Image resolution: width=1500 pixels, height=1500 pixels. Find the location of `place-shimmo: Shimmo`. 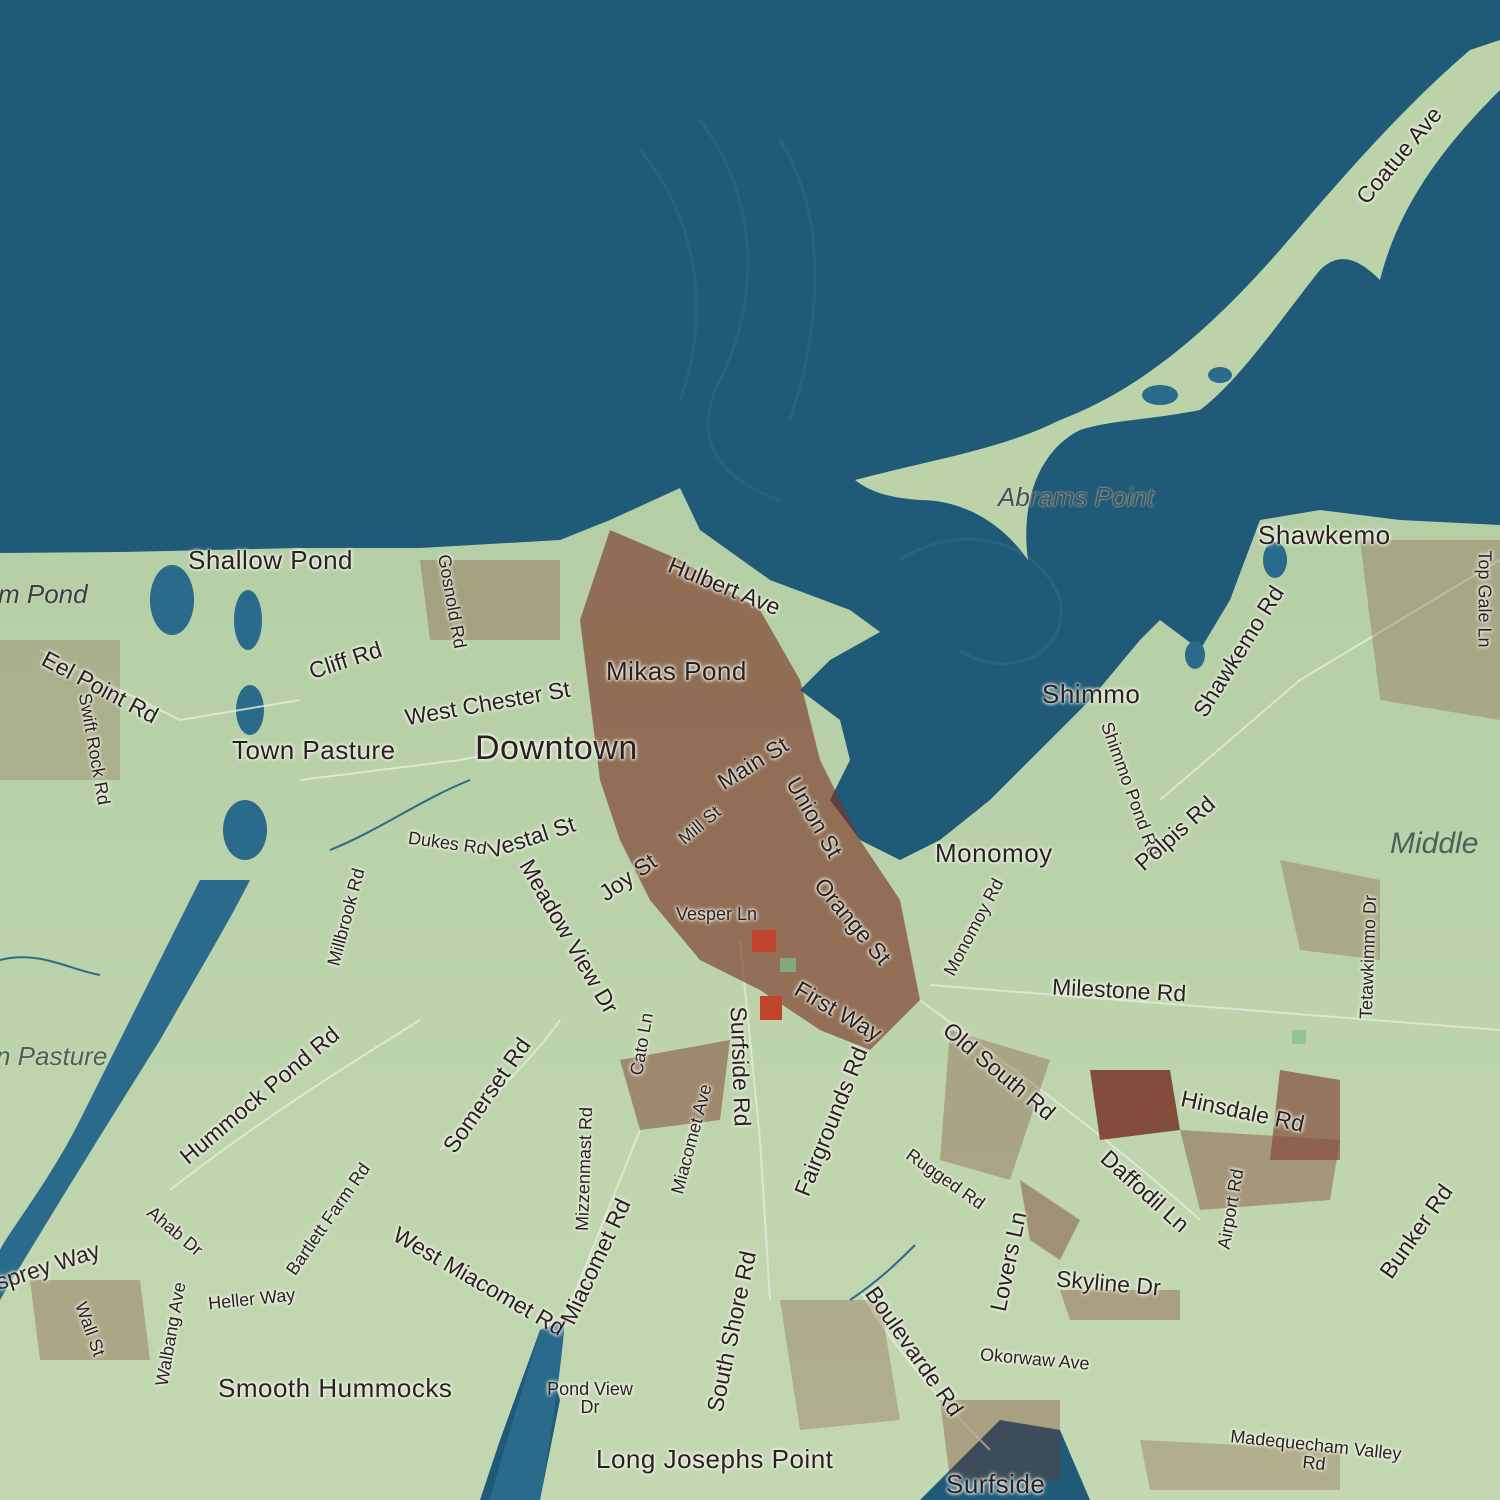

place-shimmo: Shimmo is located at coordinates (1091, 694).